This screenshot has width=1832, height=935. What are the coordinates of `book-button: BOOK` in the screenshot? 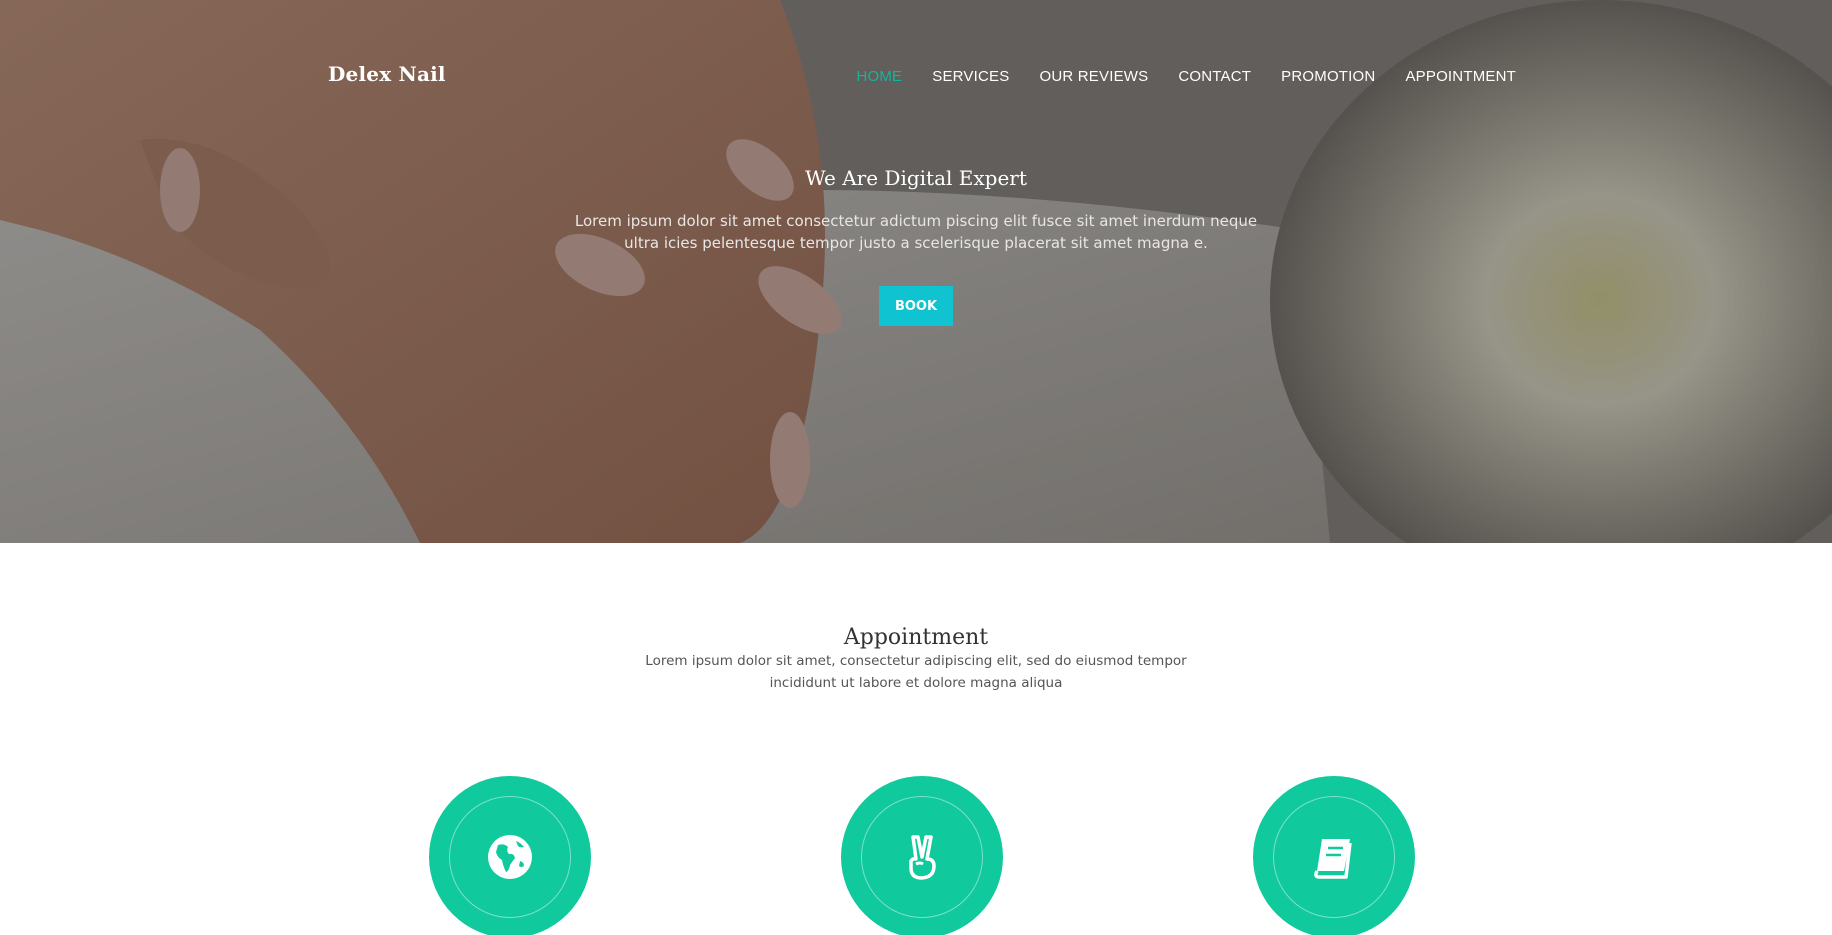 It's located at (916, 306).